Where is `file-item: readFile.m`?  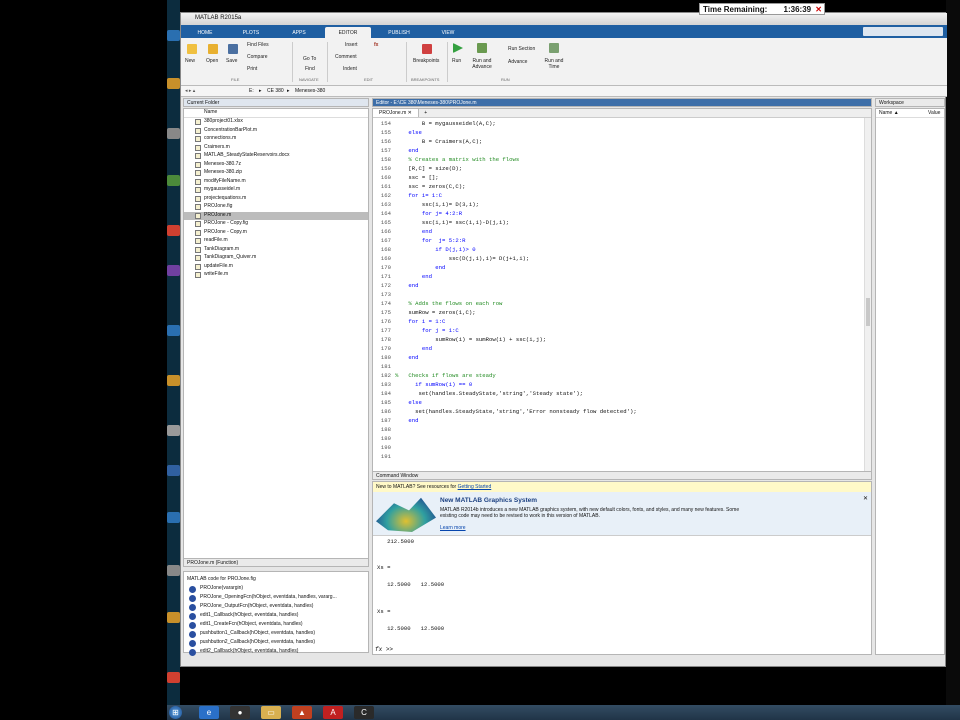
file-item: readFile.m is located at coordinates (276, 241).